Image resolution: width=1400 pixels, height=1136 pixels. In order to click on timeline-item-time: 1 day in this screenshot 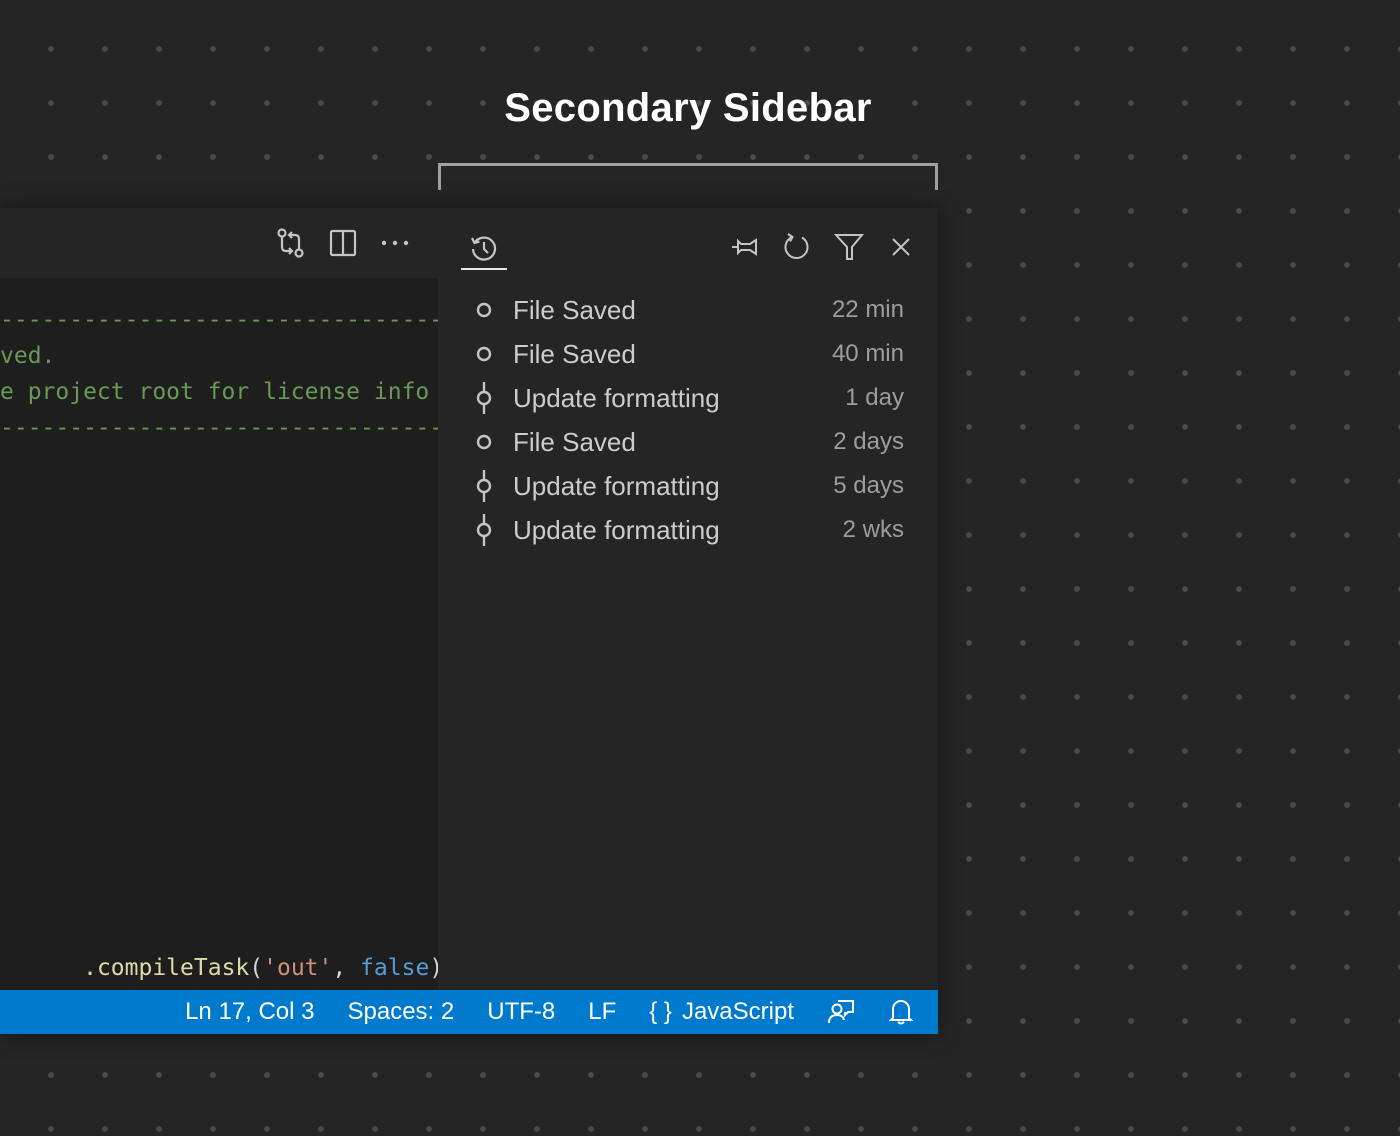, I will do `click(874, 397)`.